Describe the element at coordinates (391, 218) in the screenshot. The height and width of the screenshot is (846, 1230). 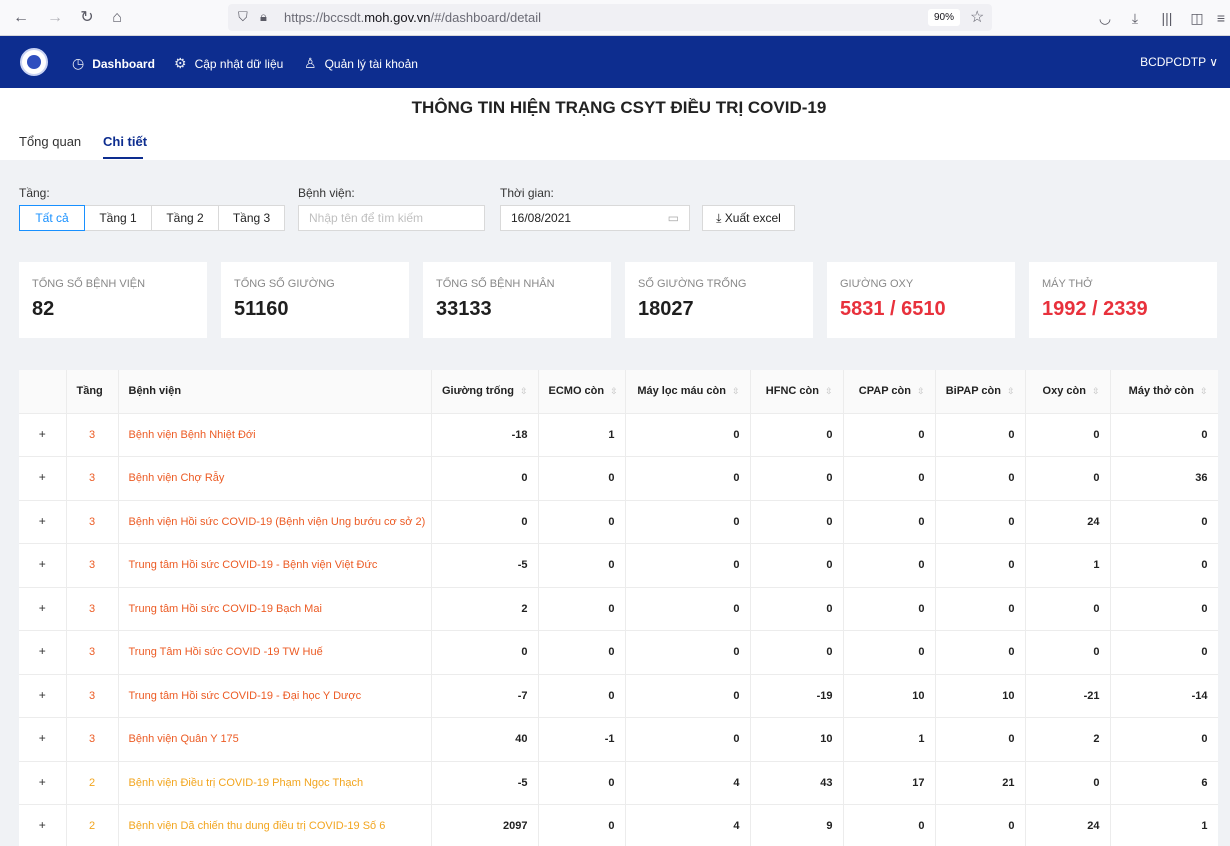
I see `hospital-search-input: Nhập tên để tìm kiếm` at that location.